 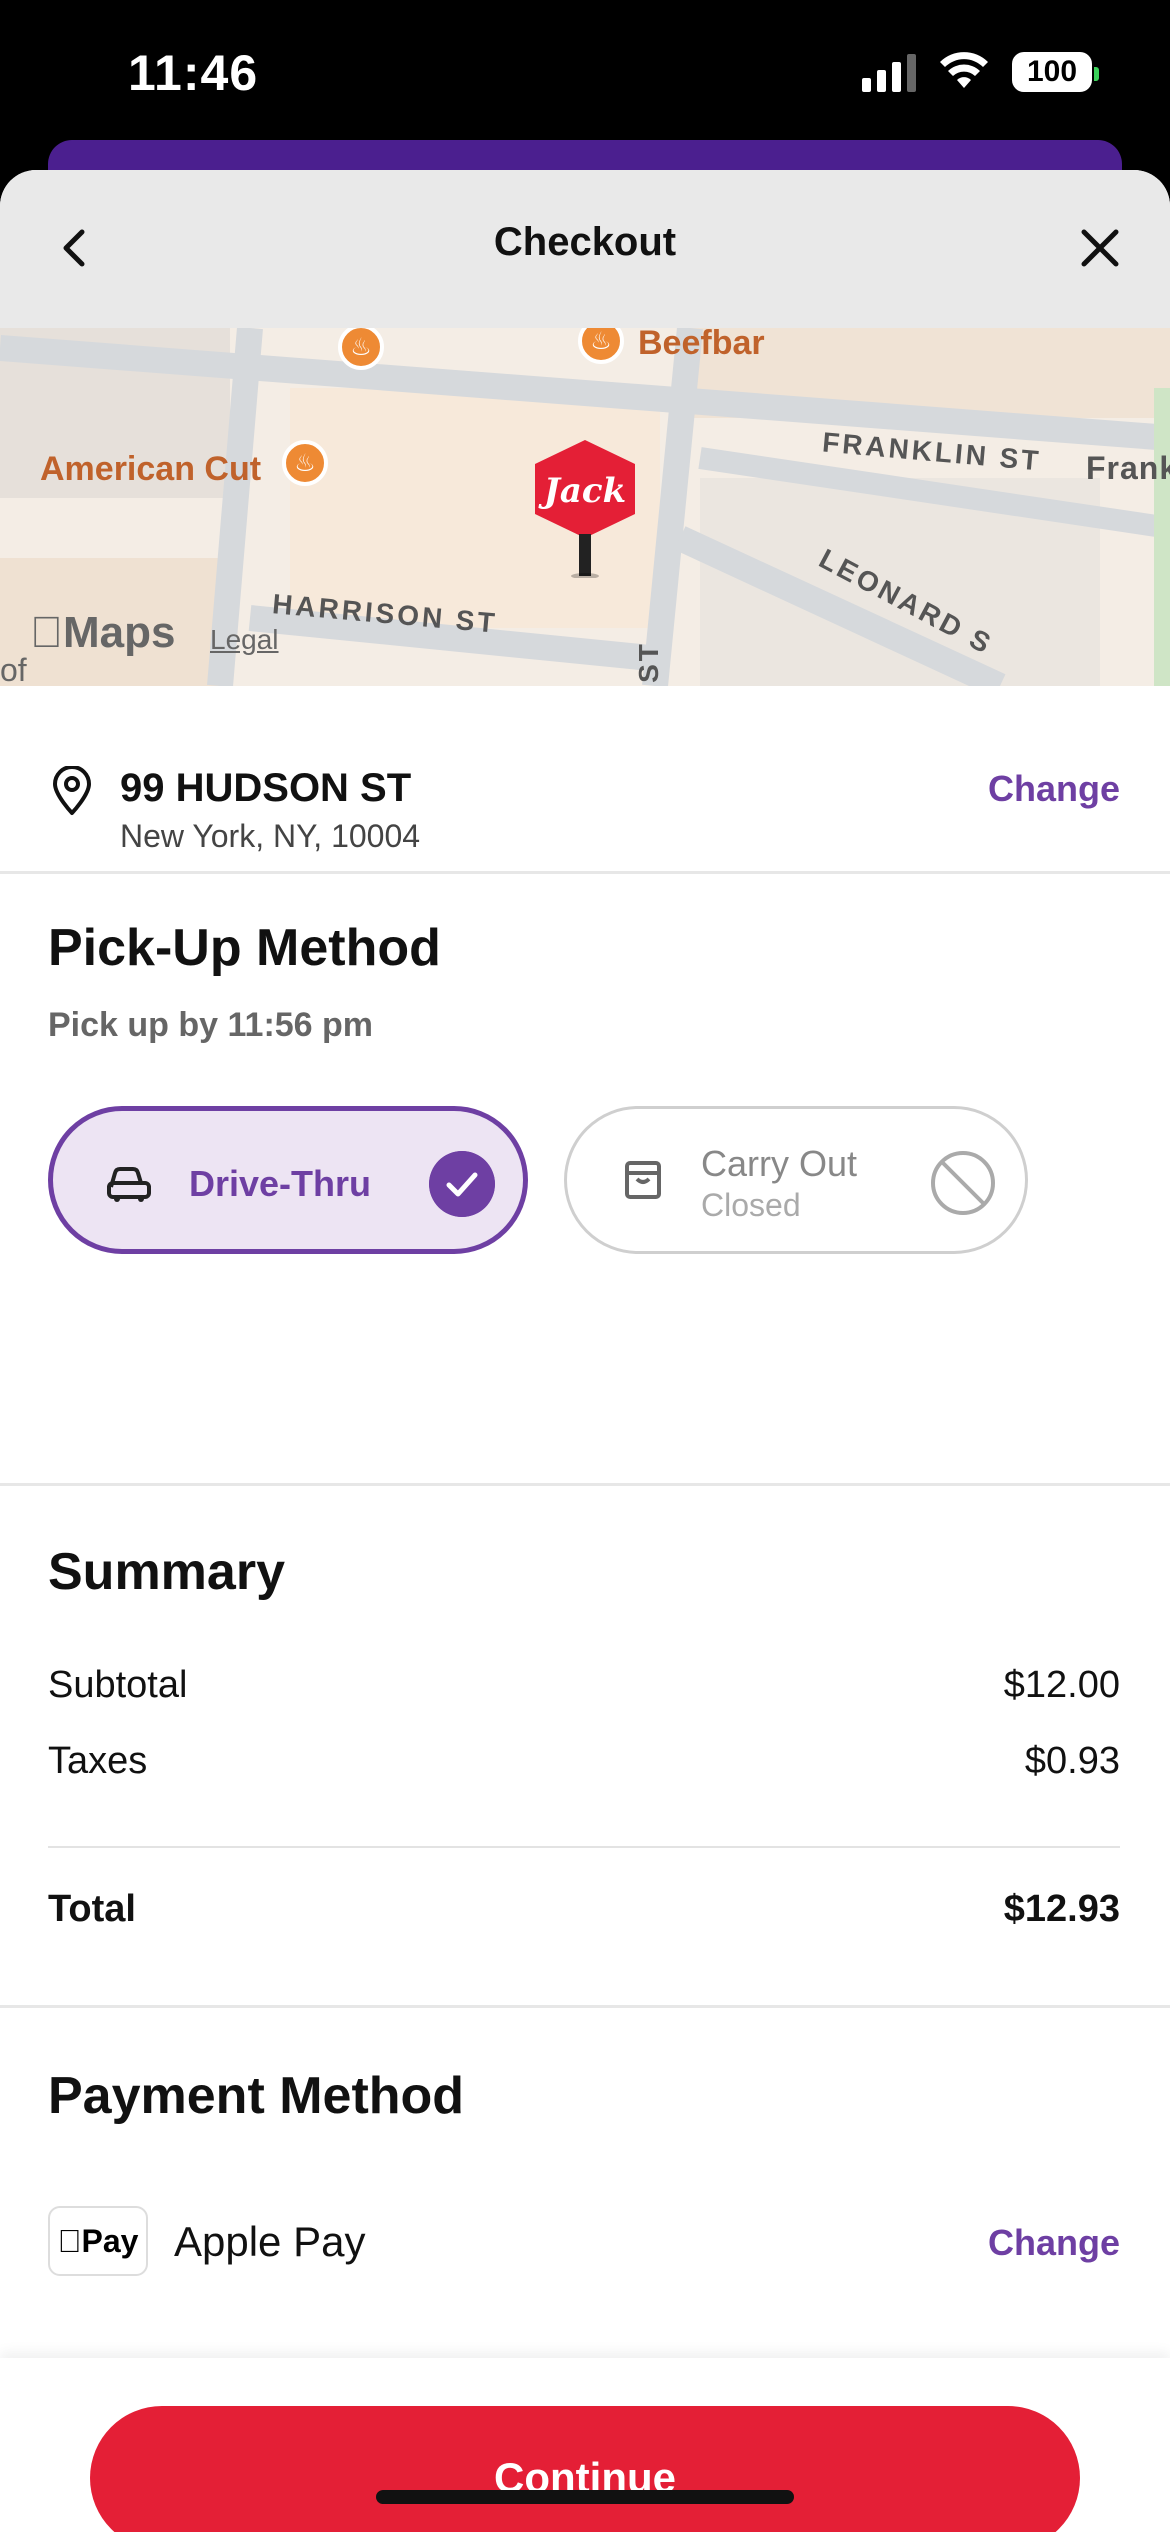 I want to click on summary-title: Summary, so click(x=166, y=1572).